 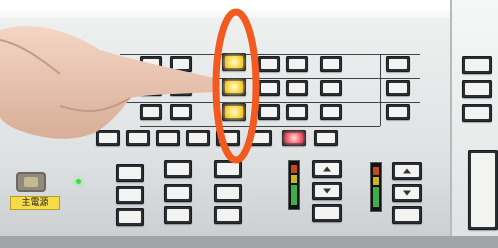 I want to click on bottom-rail, so click(x=249, y=242).